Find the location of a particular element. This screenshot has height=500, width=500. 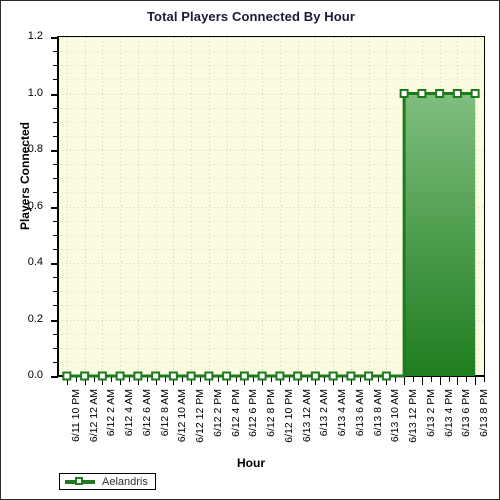

x-axis-tick-label: 6/12 6 AM is located at coordinates (146, 413).